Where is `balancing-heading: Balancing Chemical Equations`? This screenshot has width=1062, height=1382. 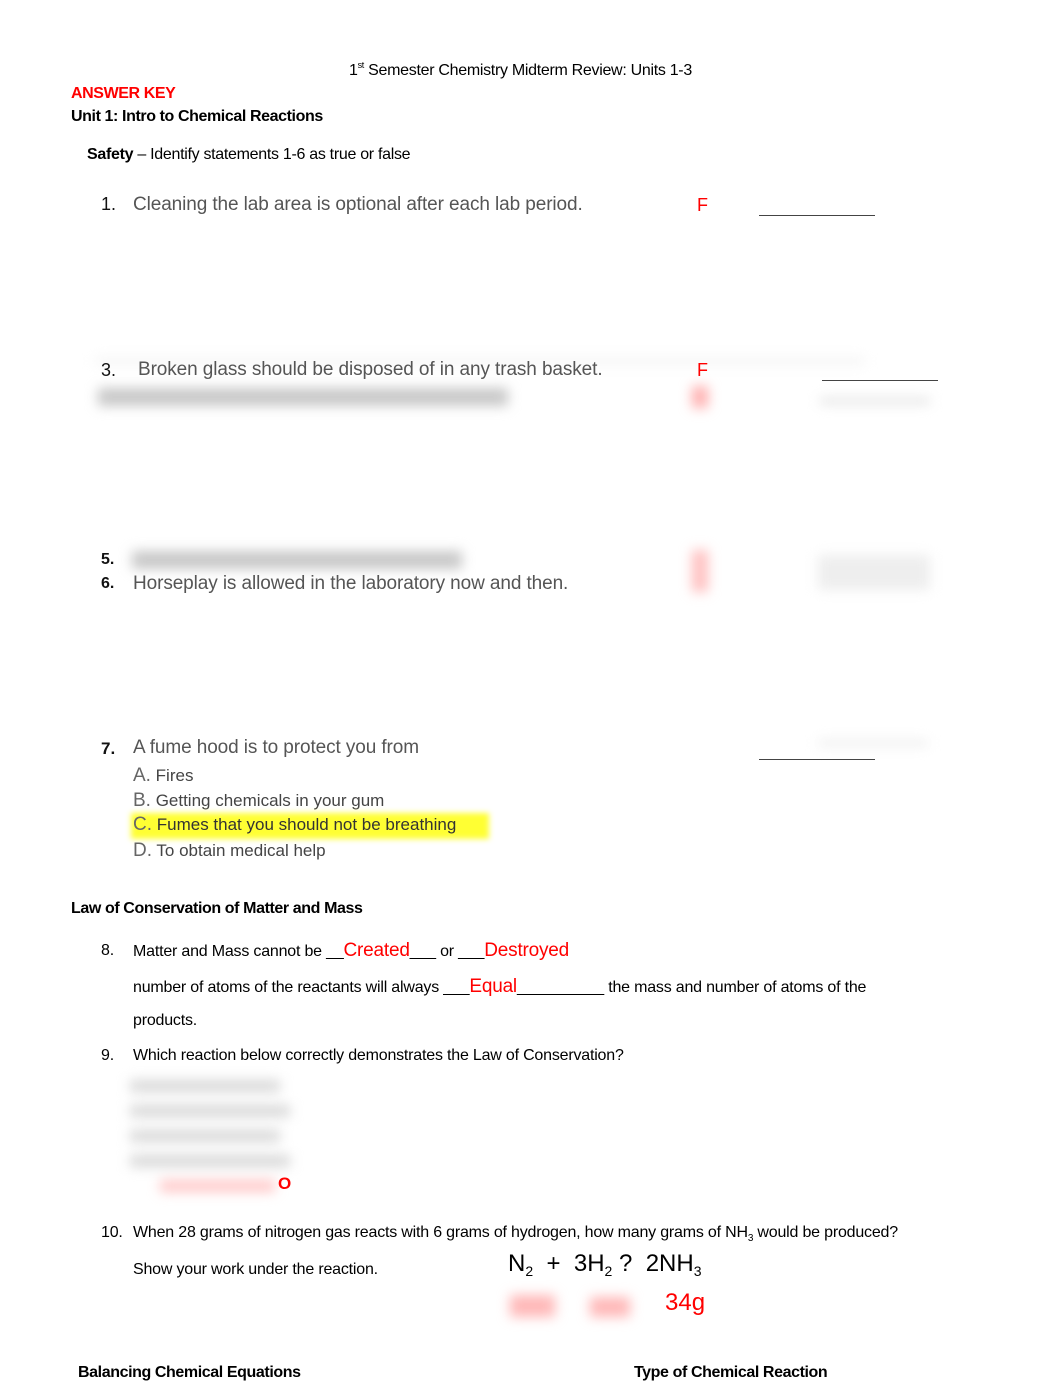 balancing-heading: Balancing Chemical Equations is located at coordinates (189, 1372).